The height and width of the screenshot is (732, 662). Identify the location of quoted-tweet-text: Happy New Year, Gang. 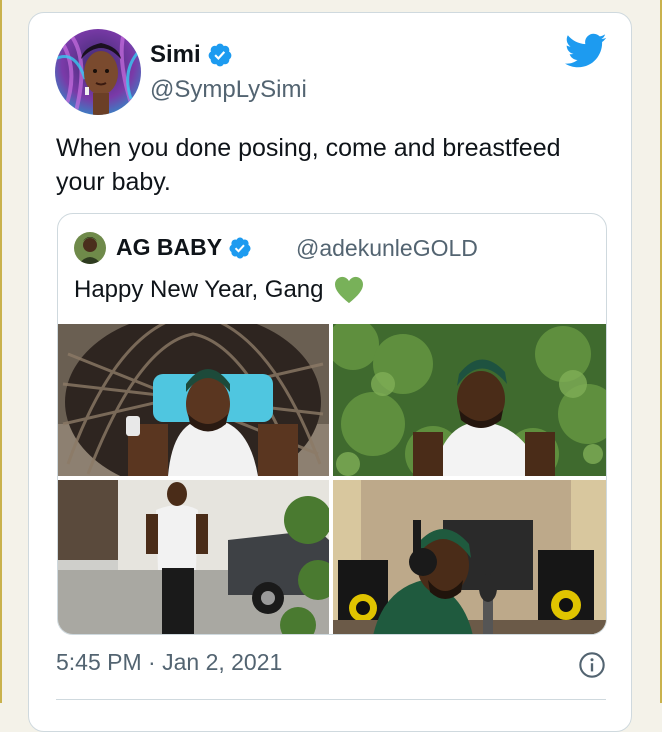
(219, 290).